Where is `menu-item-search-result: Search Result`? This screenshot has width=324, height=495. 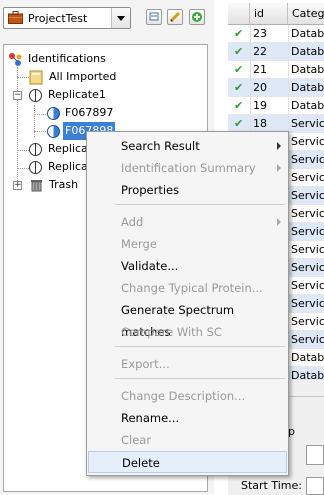
menu-item-search-result: Search Result is located at coordinates (187, 146).